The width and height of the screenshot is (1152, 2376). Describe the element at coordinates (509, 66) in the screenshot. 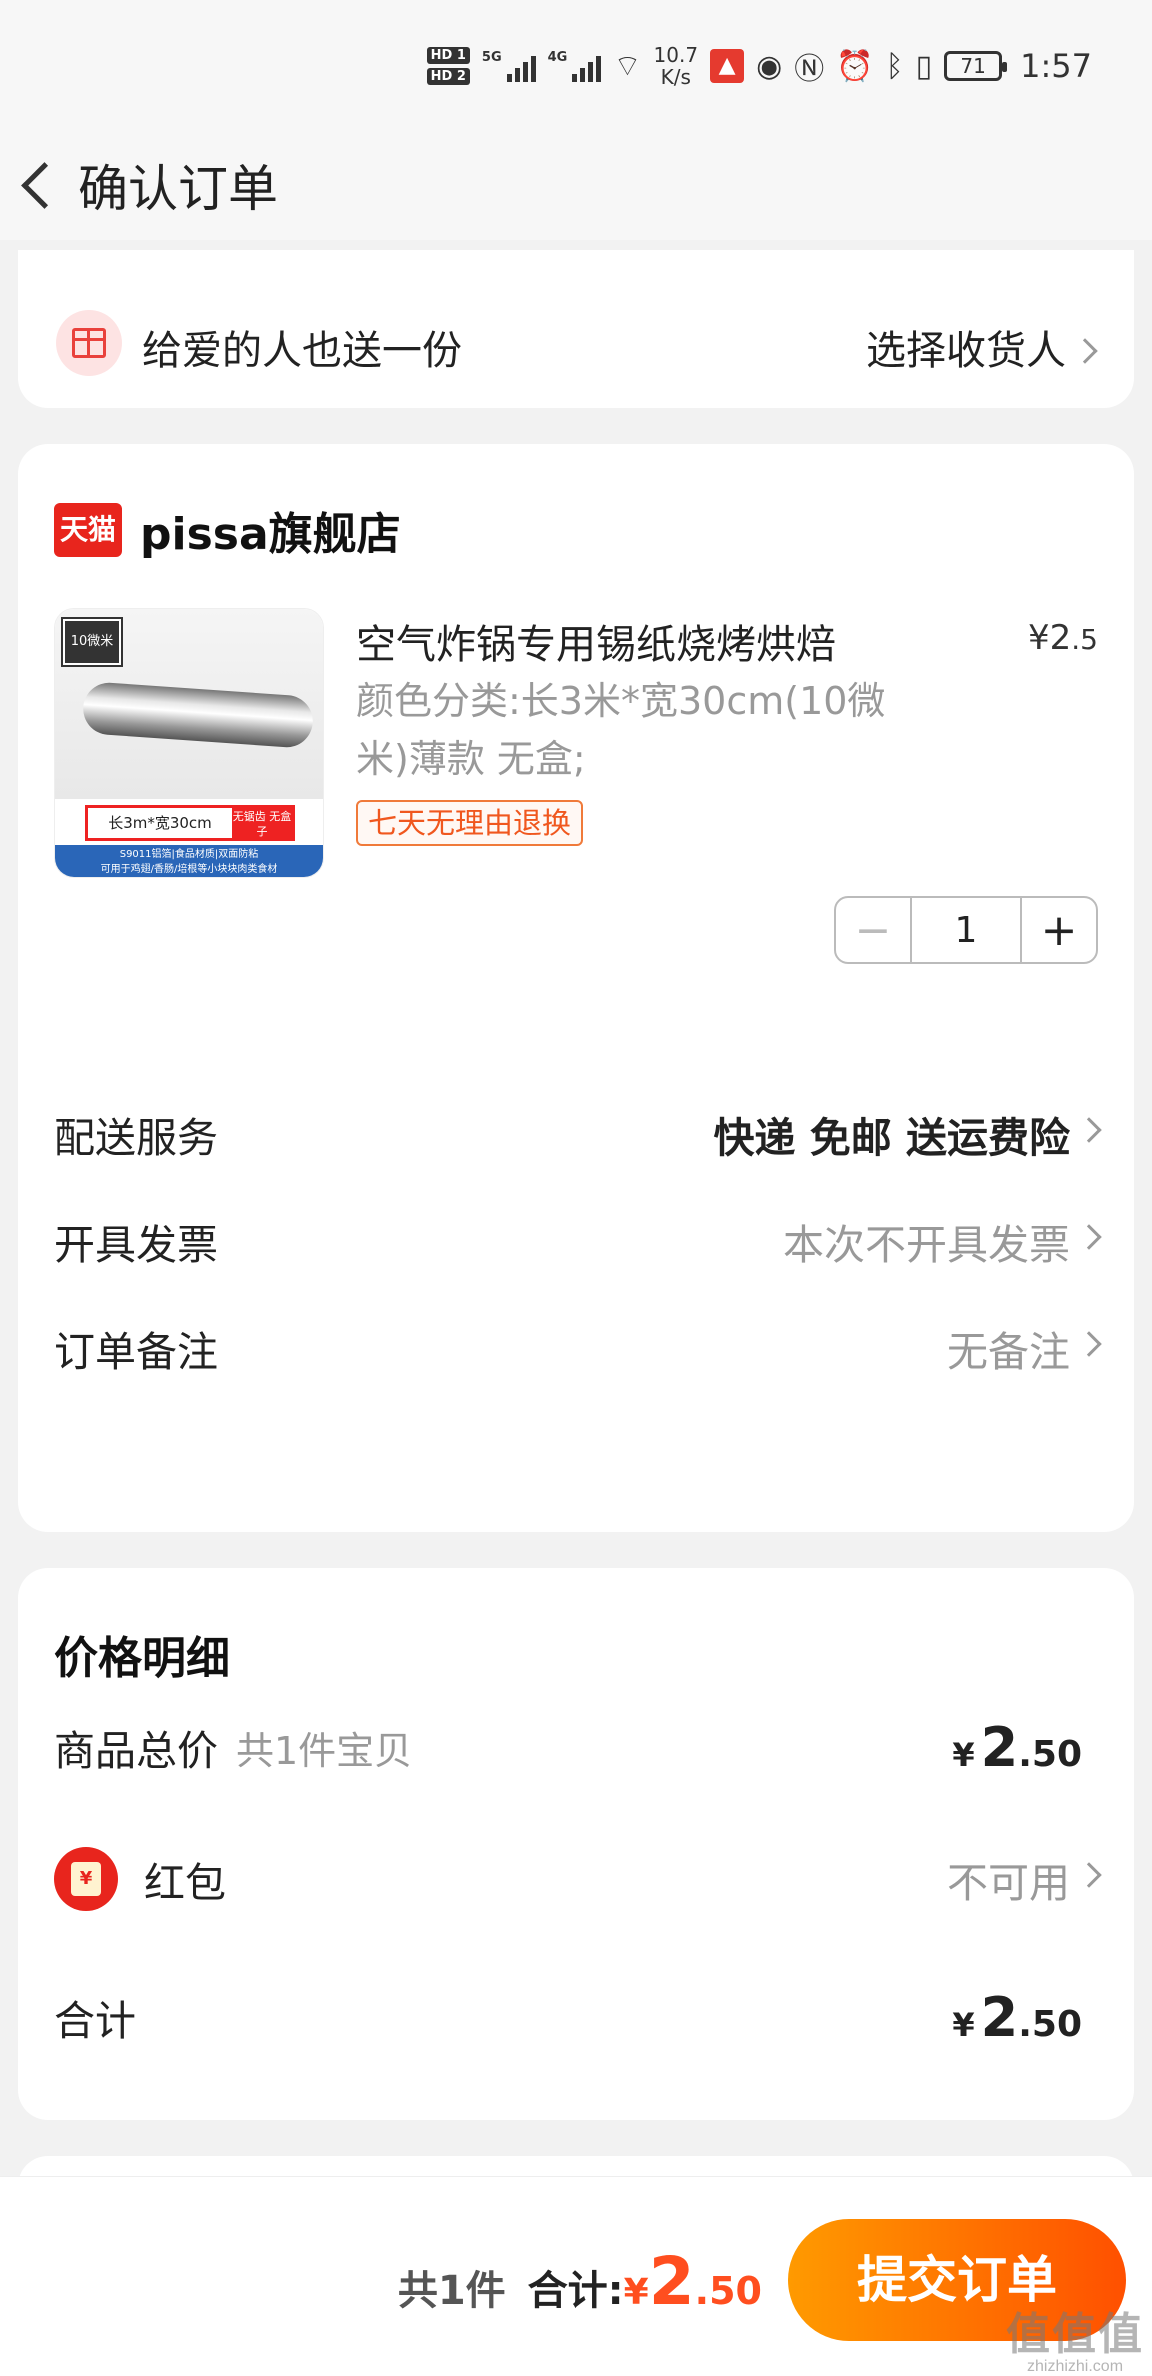

I see `signal-5g-icon: 5G` at that location.